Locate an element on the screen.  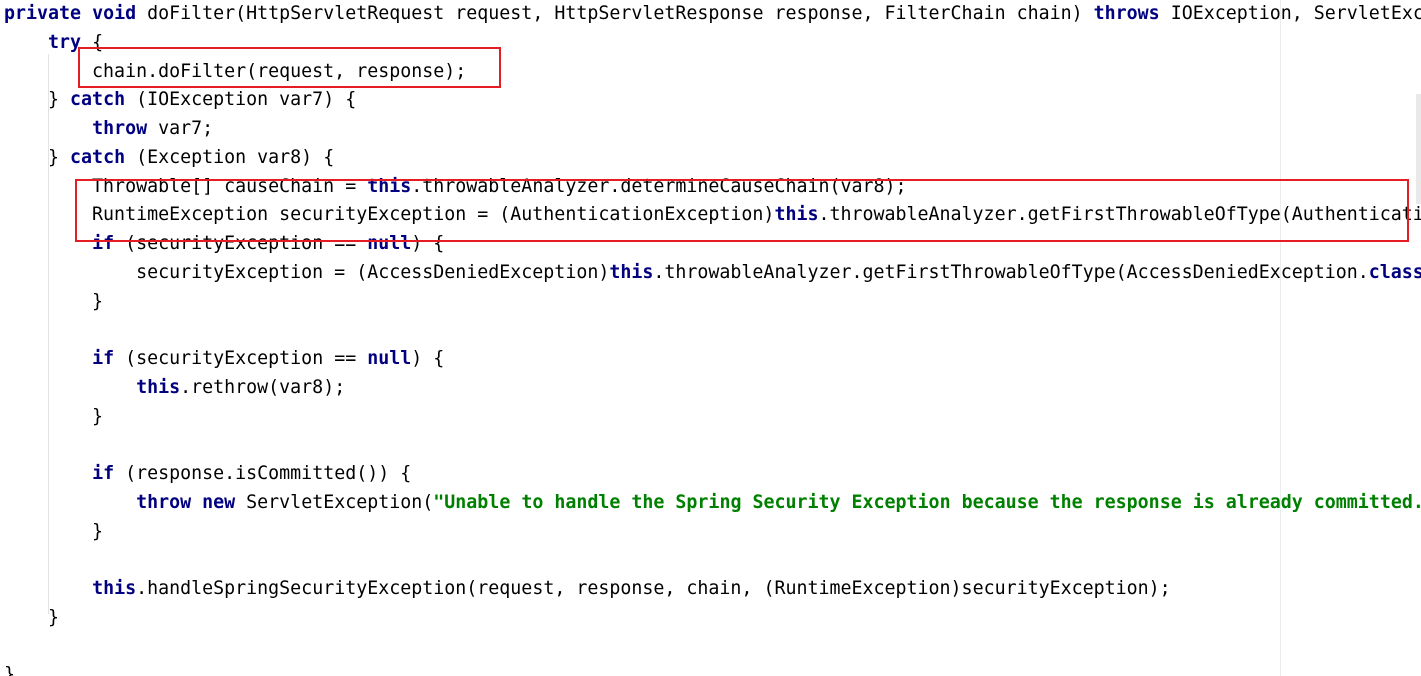
code-line: } catch (IOException var7) { is located at coordinates (180, 100).